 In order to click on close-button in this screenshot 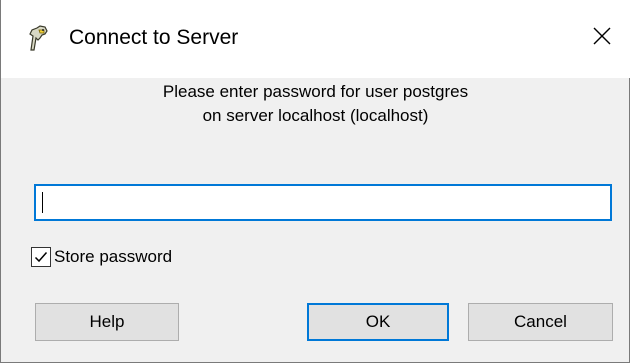, I will do `click(602, 38)`.